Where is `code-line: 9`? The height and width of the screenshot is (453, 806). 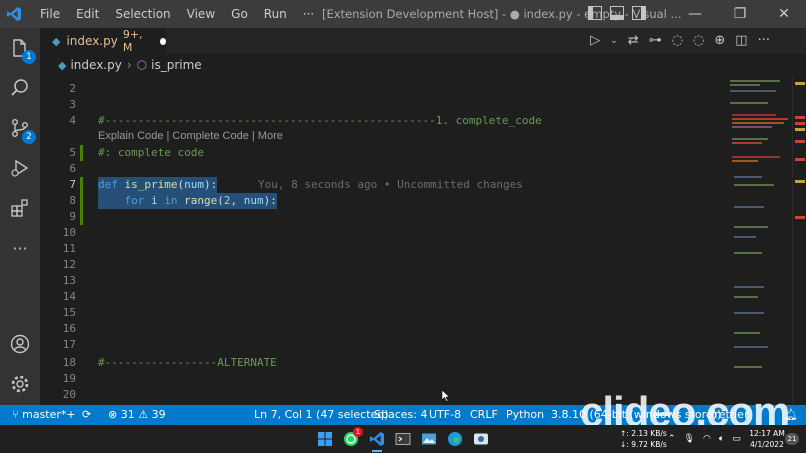 code-line: 9 is located at coordinates (383, 217).